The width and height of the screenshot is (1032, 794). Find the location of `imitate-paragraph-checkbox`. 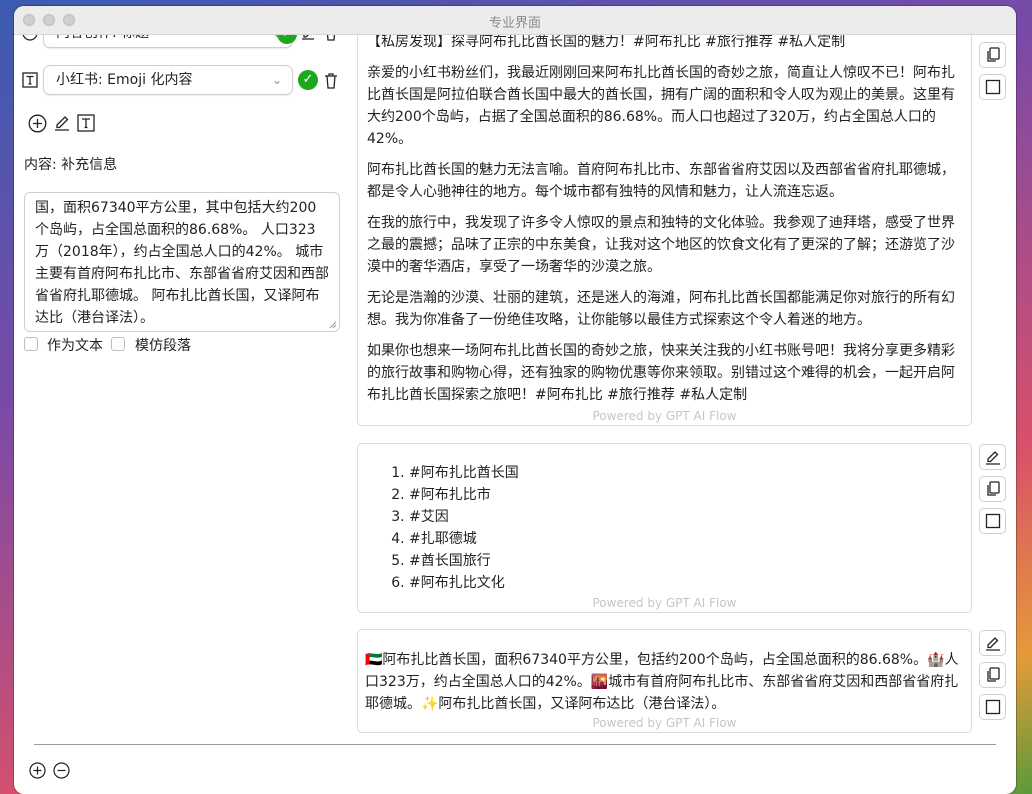

imitate-paragraph-checkbox is located at coordinates (118, 344).